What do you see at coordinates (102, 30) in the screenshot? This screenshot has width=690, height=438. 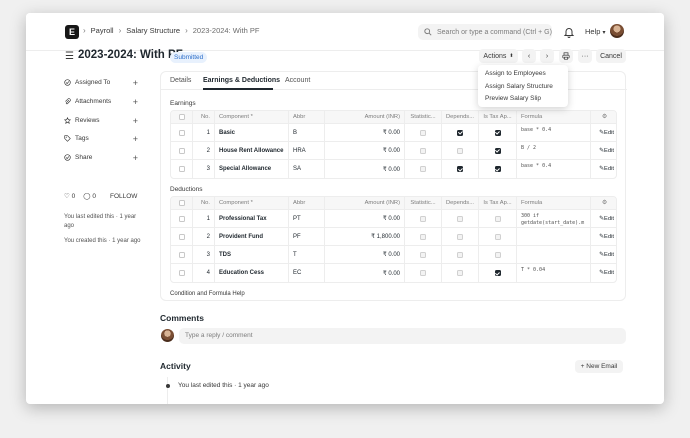 I see `breadcrumb-payroll: Payroll` at bounding box center [102, 30].